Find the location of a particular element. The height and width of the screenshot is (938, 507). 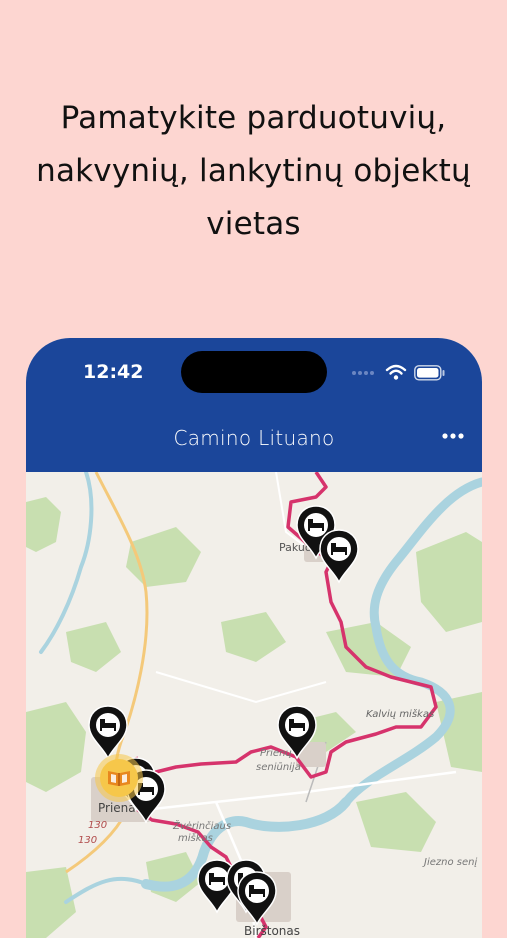

app-bar: 12:42 Camino Lituano is located at coordinates (254, 405).